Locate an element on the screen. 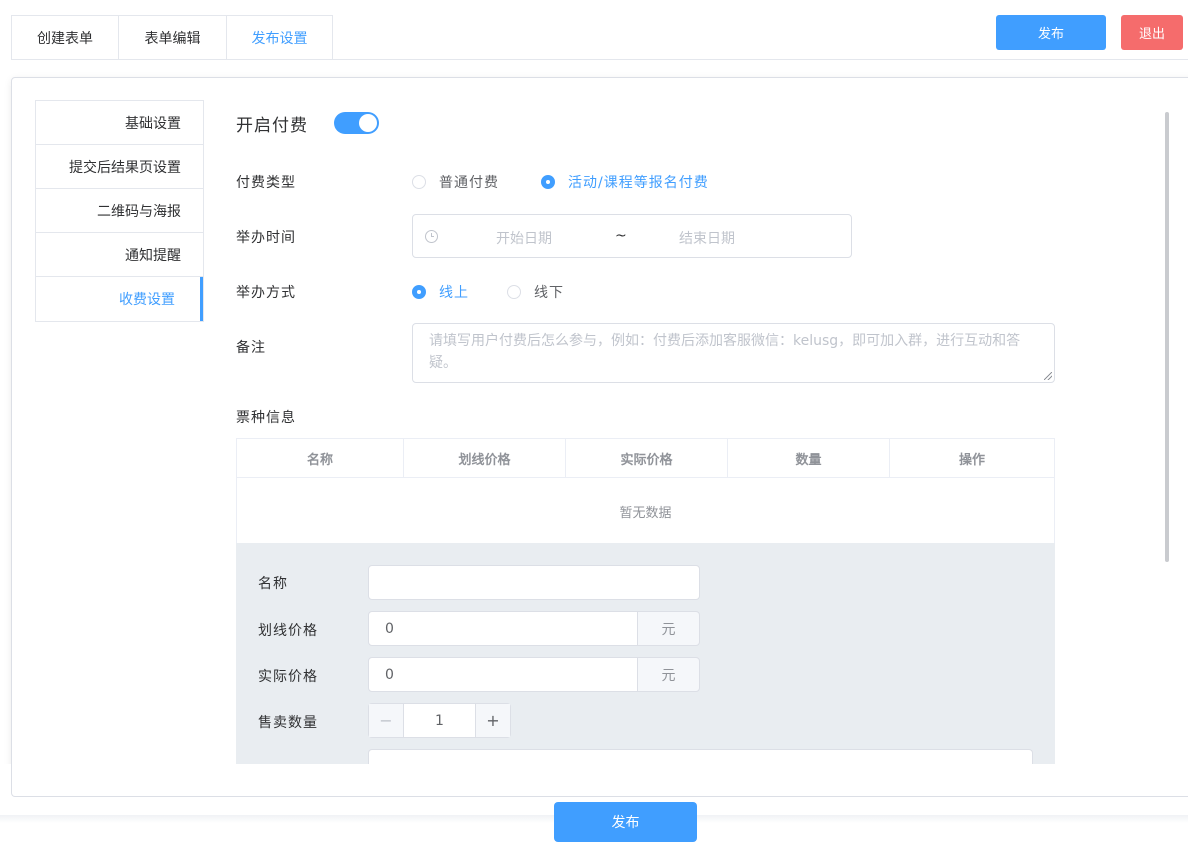 This screenshot has height=844, width=1188. top-tab-bar: 创建表单 表单编辑 发布设置 is located at coordinates (172, 37).